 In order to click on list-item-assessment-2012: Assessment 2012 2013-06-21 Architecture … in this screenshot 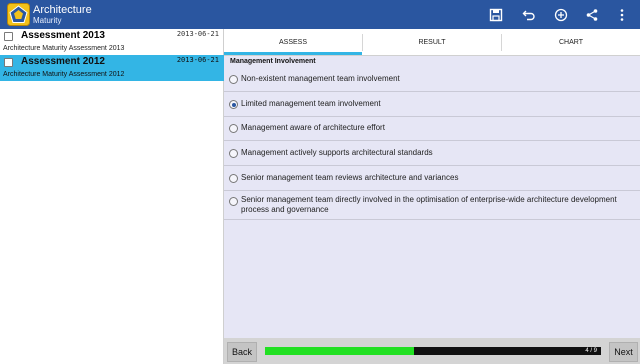, I will do `click(112, 68)`.